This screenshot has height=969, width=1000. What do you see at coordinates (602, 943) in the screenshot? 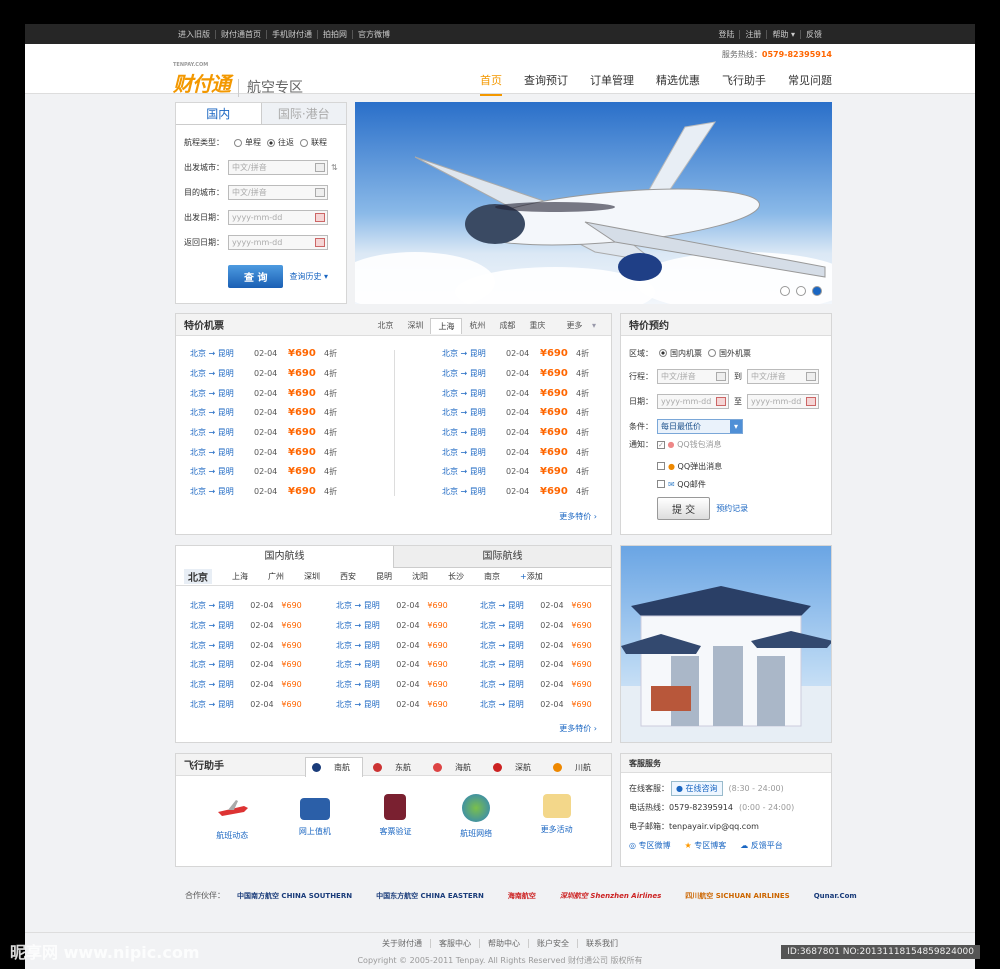
I see `footer-contact: 联系我们` at bounding box center [602, 943].